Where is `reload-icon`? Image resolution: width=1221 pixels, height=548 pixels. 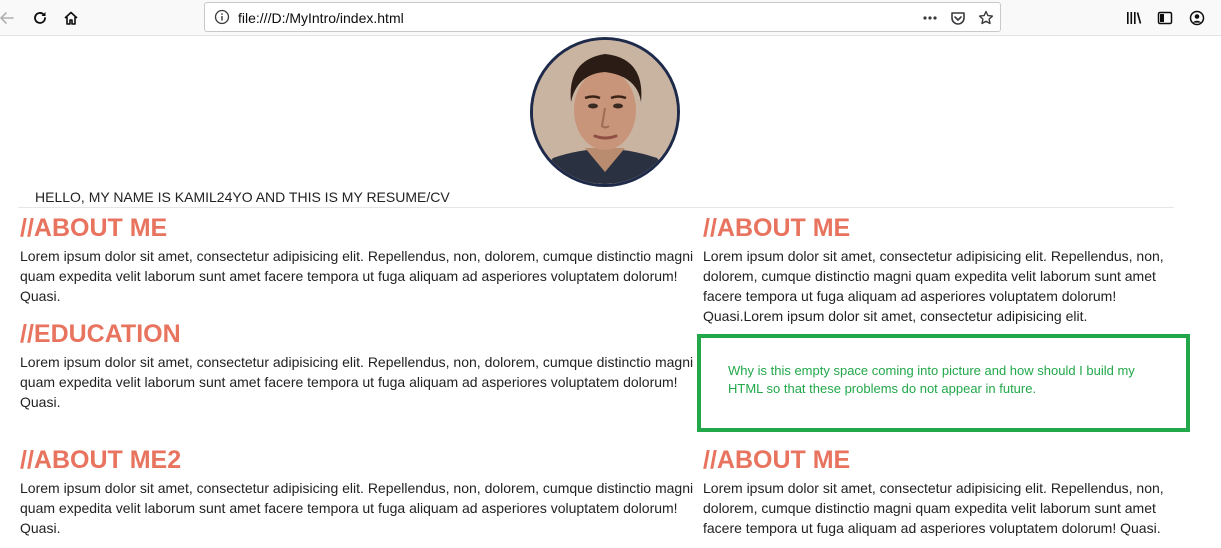
reload-icon is located at coordinates (40, 18).